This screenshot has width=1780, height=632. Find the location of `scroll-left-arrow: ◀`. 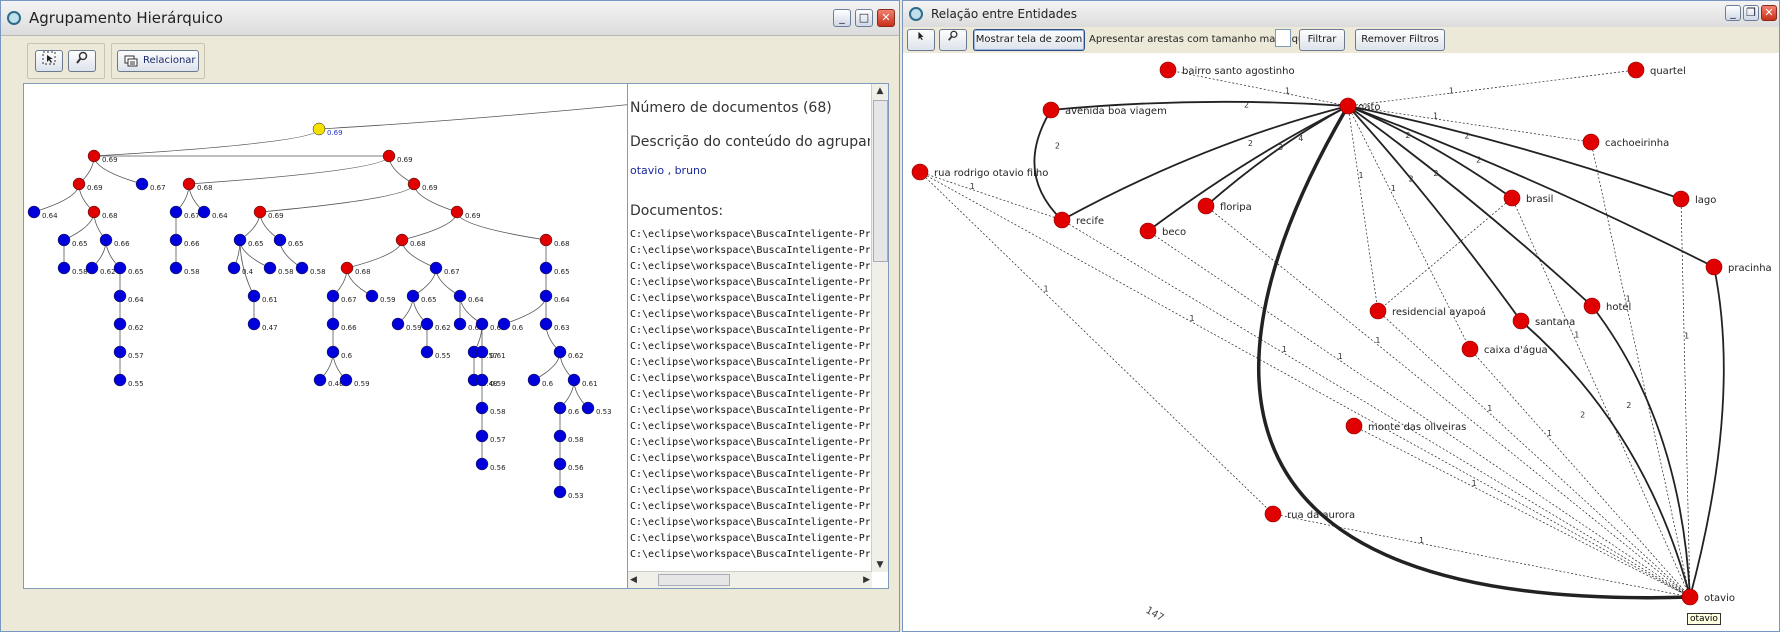

scroll-left-arrow: ◀ is located at coordinates (633, 580).